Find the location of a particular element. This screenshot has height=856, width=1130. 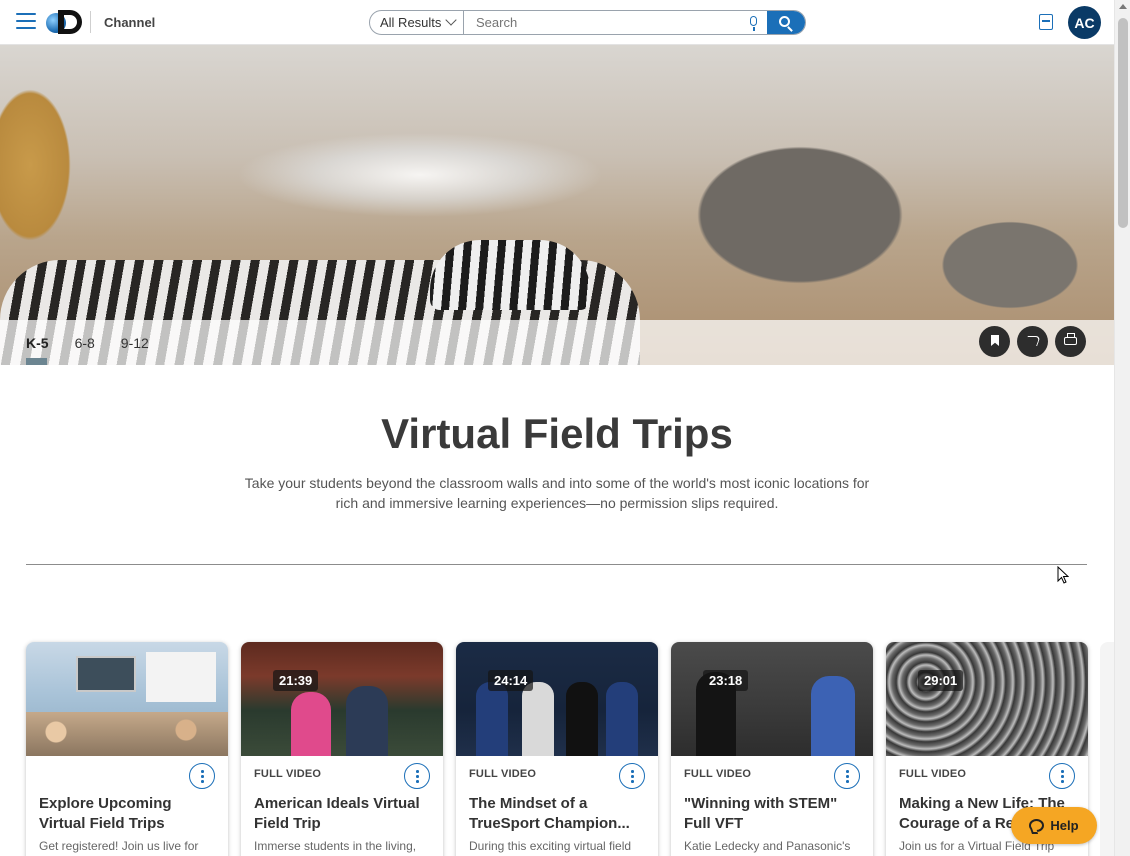

microphone-icon is located at coordinates (754, 22).